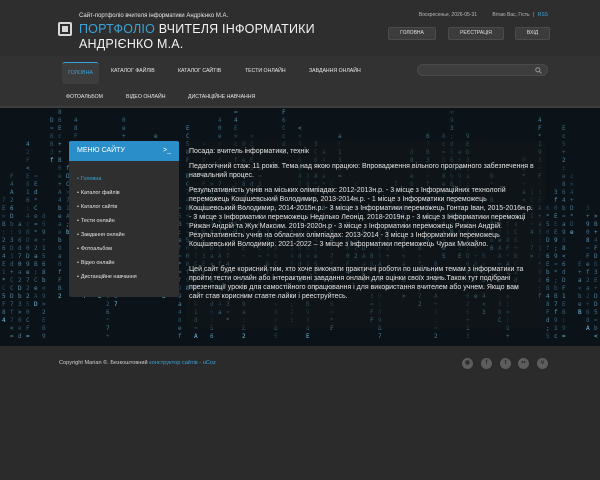  Describe the element at coordinates (133, 71) in the screenshot. I see `nav-item-files: КАТАЛОГ ФАЙЛІВ` at that location.